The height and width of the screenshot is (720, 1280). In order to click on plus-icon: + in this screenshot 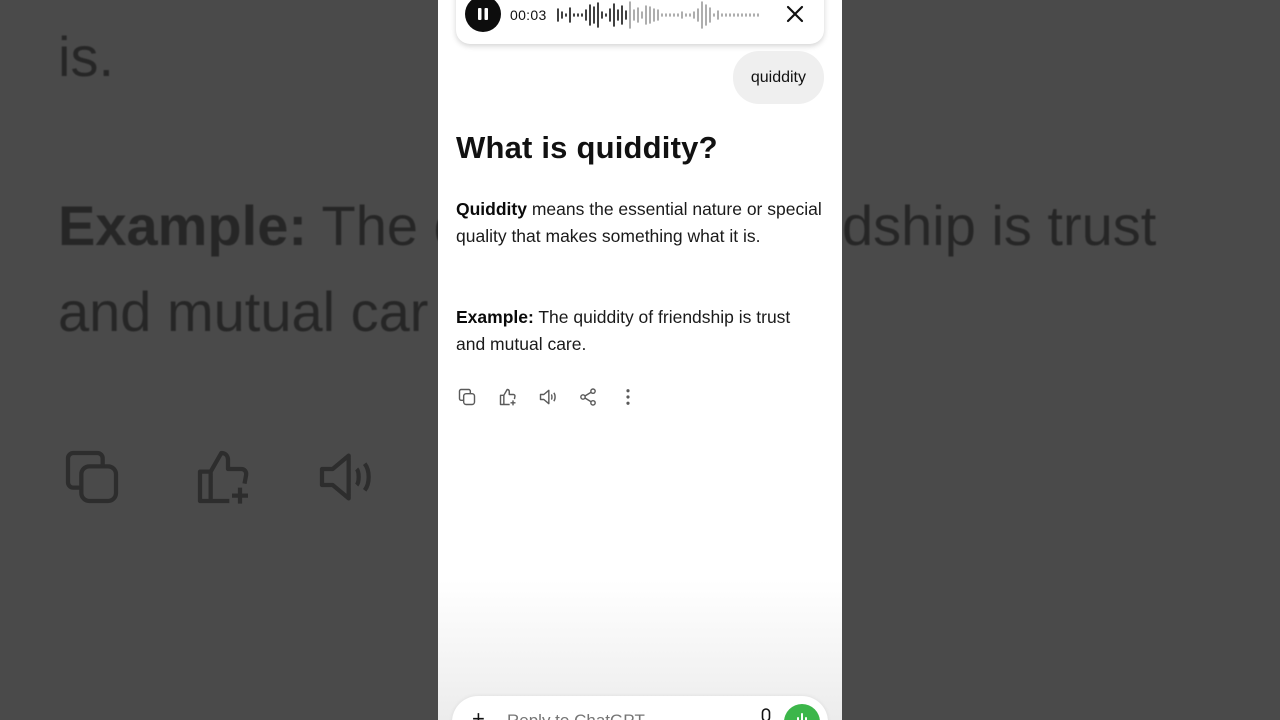, I will do `click(478, 713)`.